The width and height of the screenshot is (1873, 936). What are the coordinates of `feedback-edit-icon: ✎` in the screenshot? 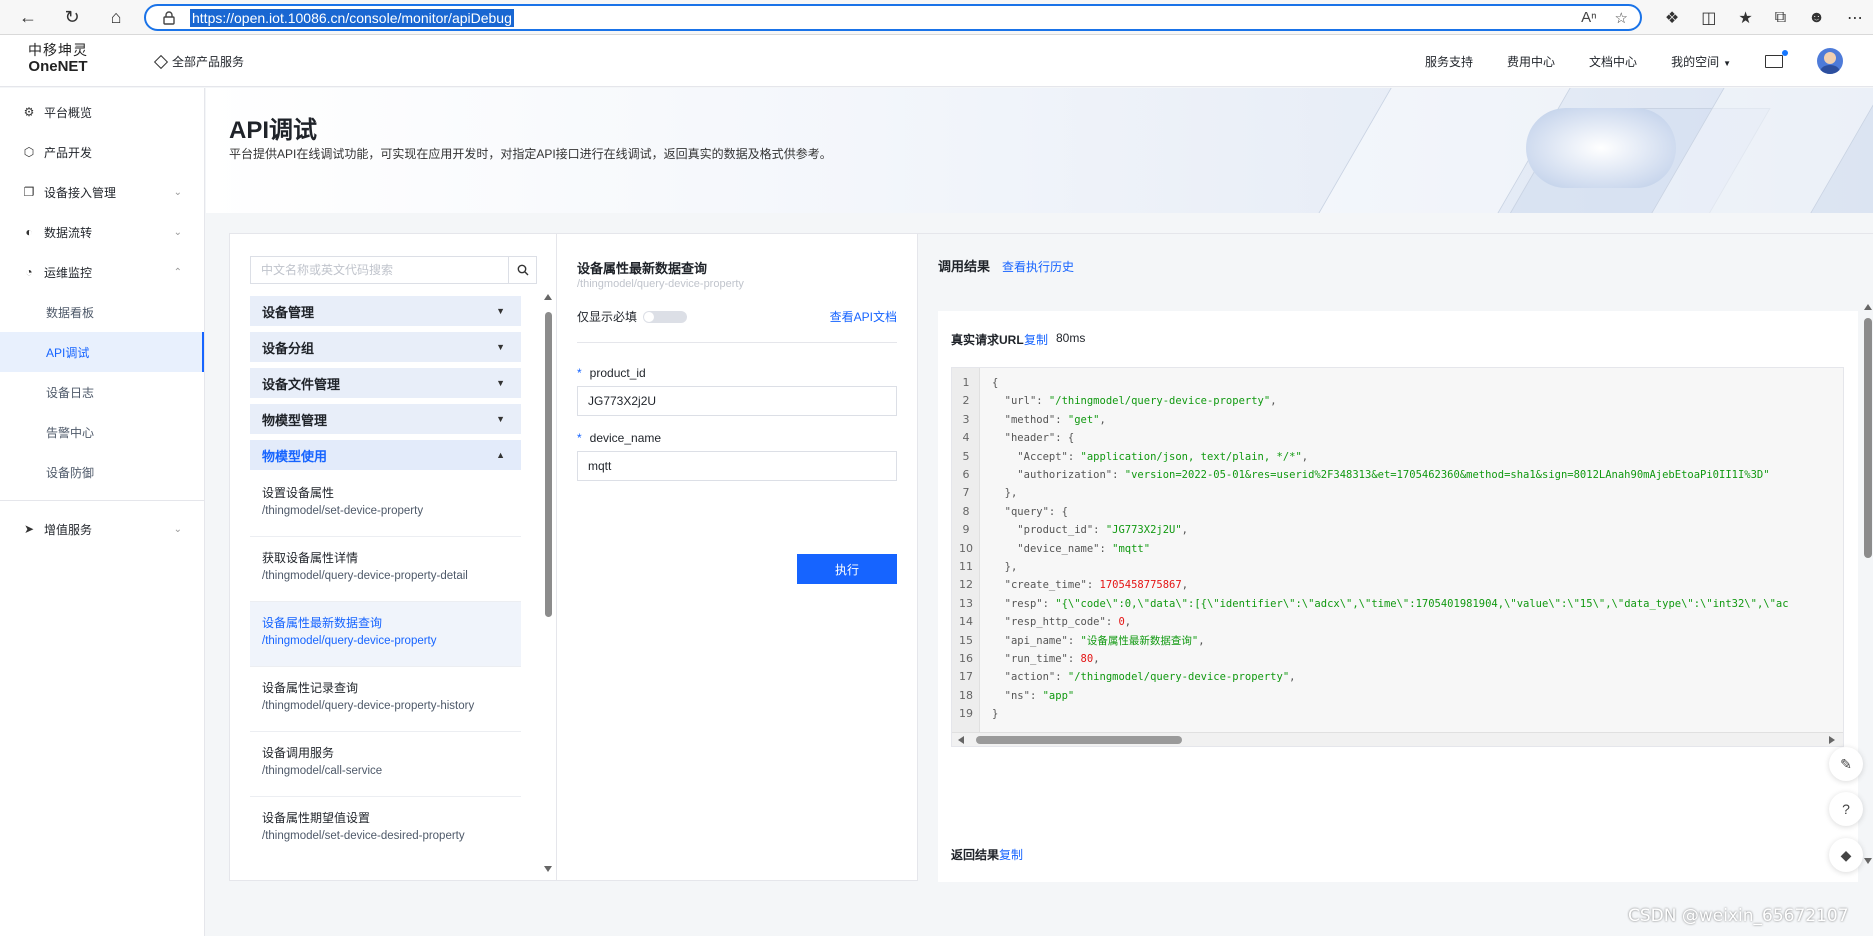 It's located at (1846, 764).